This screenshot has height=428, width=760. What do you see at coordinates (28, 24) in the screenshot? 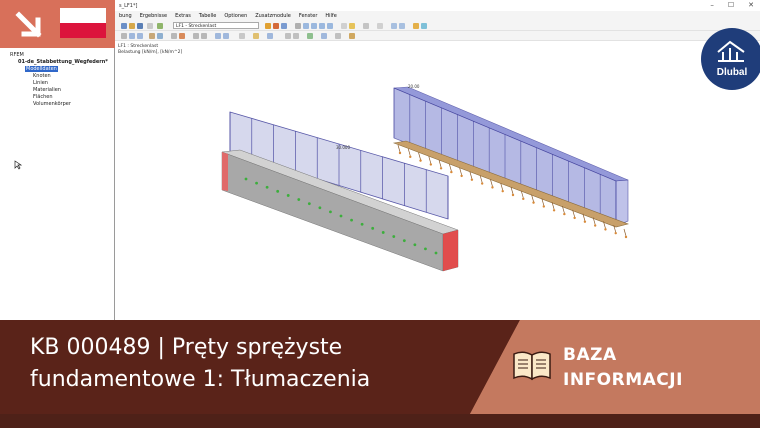
I see `arrow-down-right-icon` at bounding box center [28, 24].